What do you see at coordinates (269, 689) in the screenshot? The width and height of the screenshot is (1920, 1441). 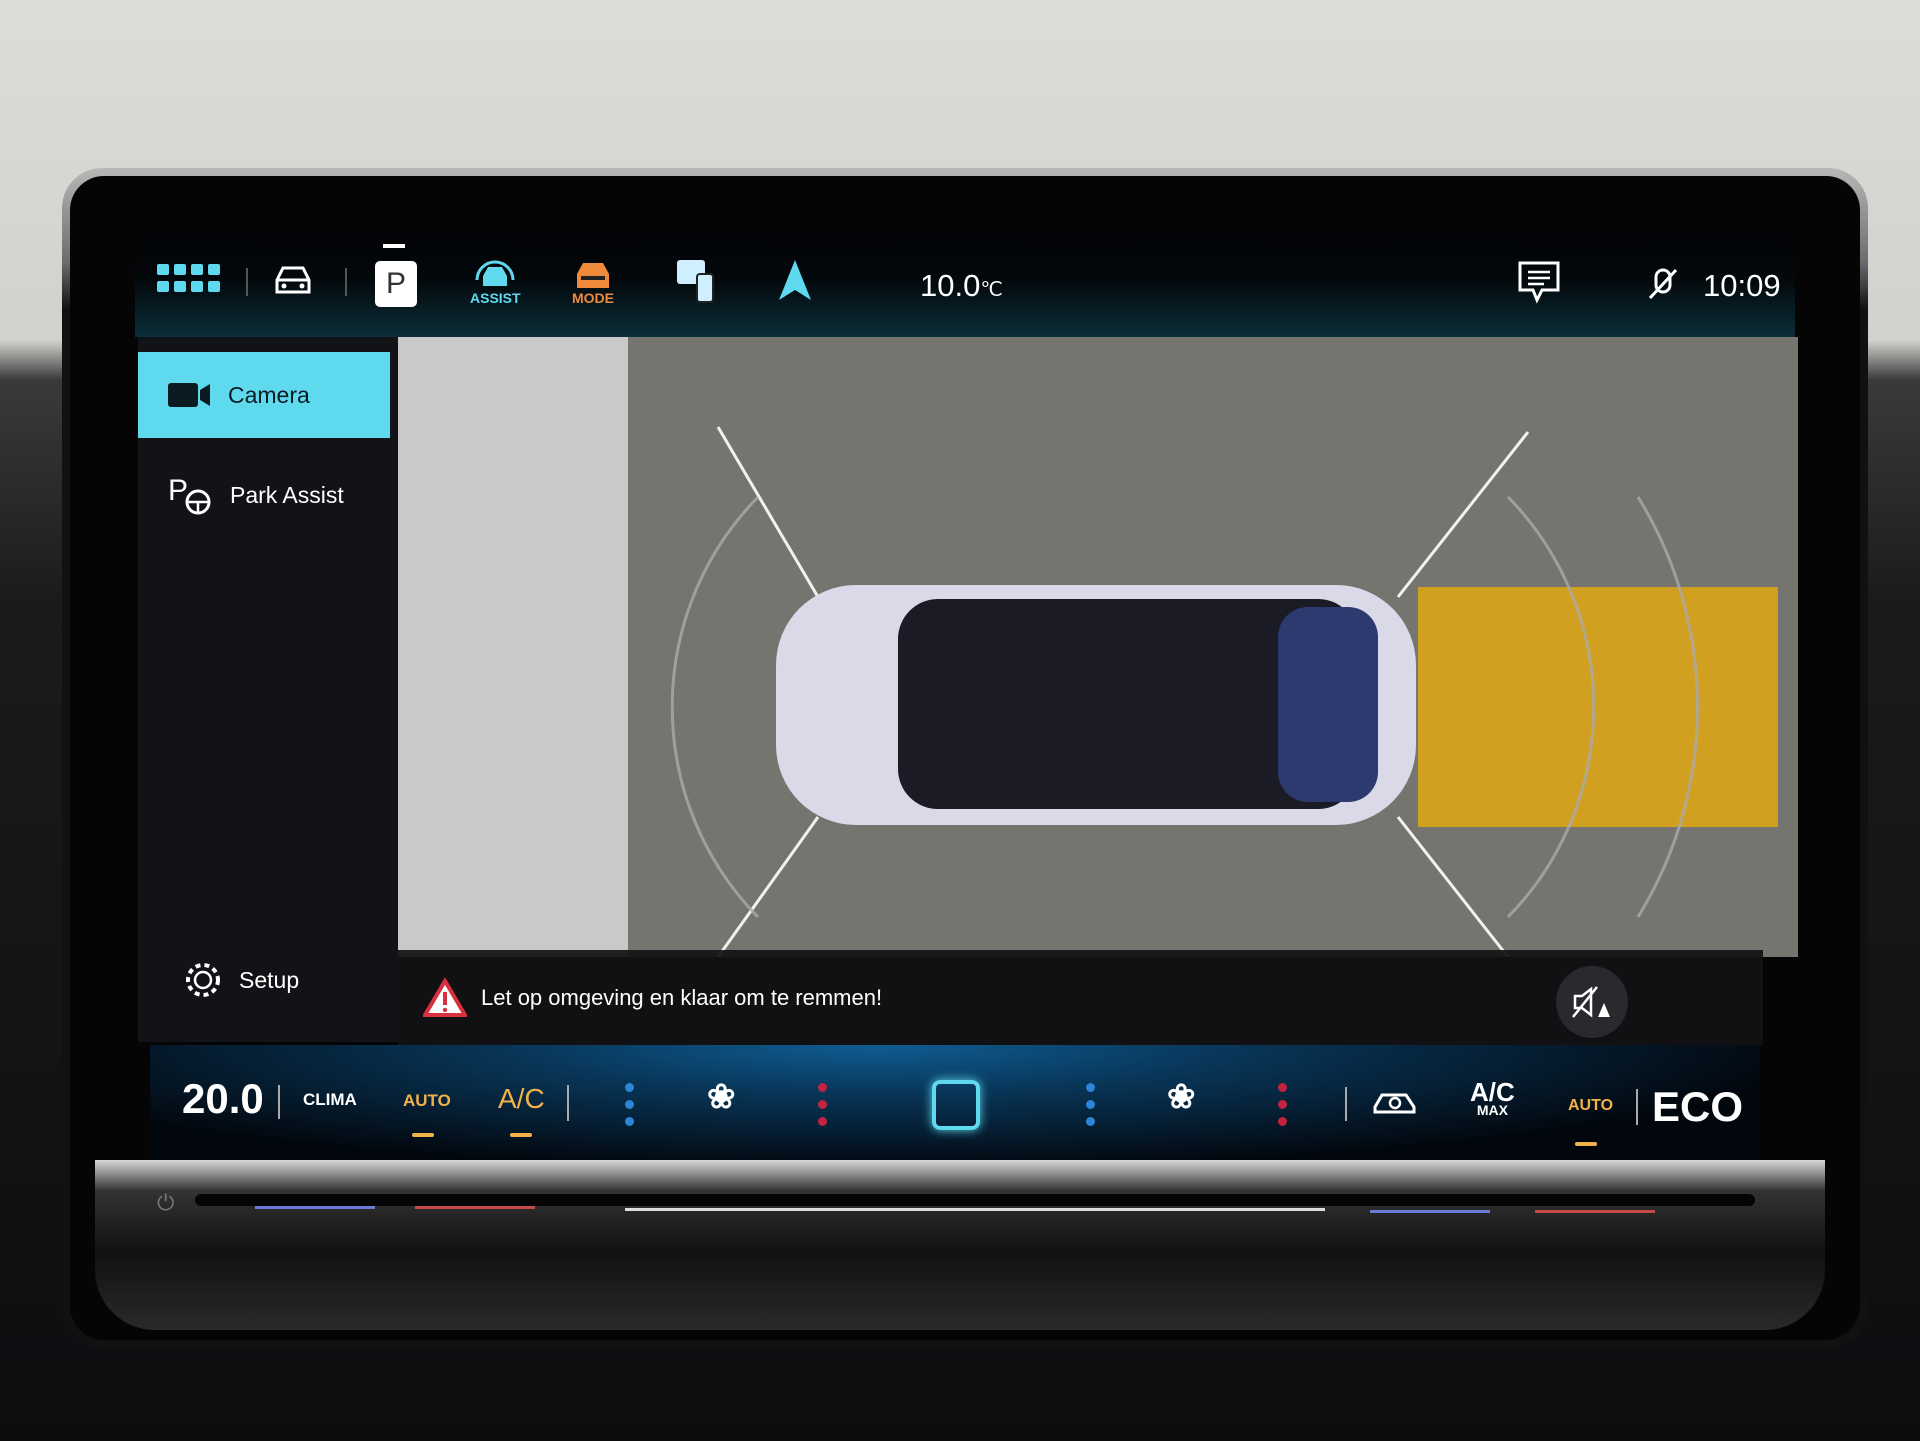 I see `sidebar: Camera P Park Assist Setup` at bounding box center [269, 689].